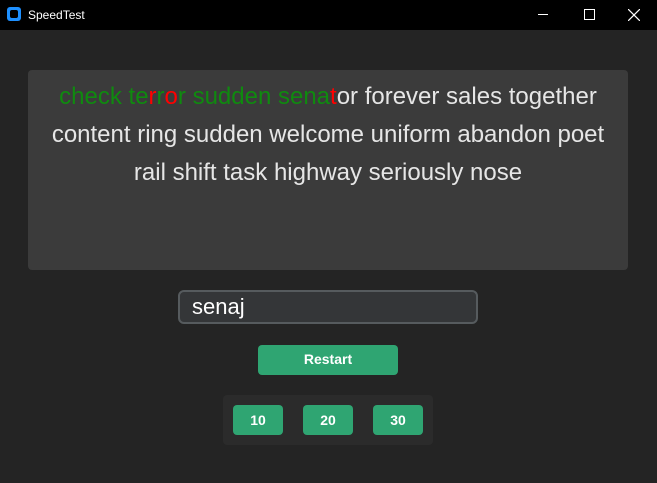 Image resolution: width=657 pixels, height=483 pixels. Describe the element at coordinates (333, 96) in the screenshot. I see `typed-incorrect-segment: t` at that location.